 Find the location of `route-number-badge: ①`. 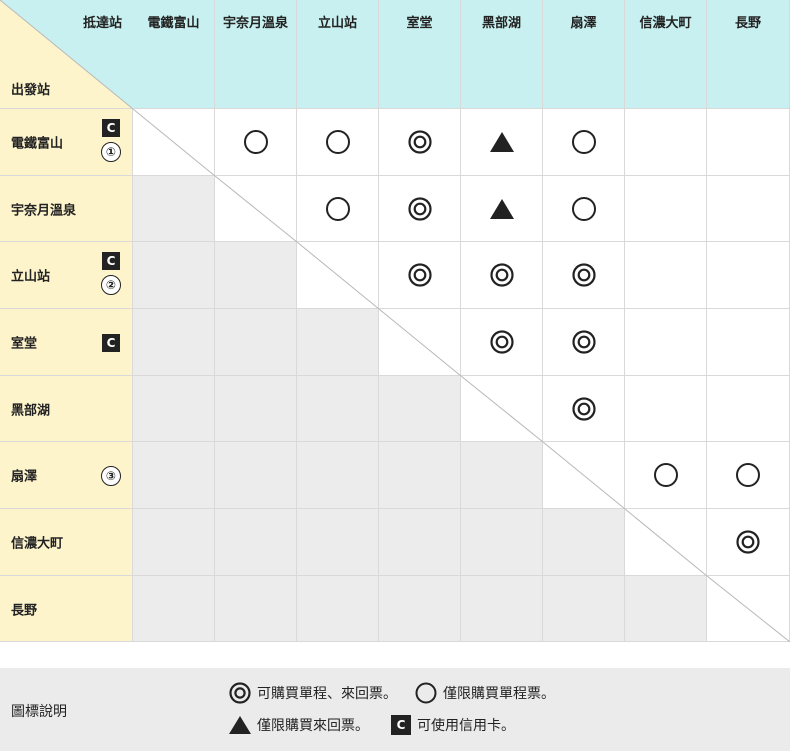

route-number-badge: ① is located at coordinates (111, 152).